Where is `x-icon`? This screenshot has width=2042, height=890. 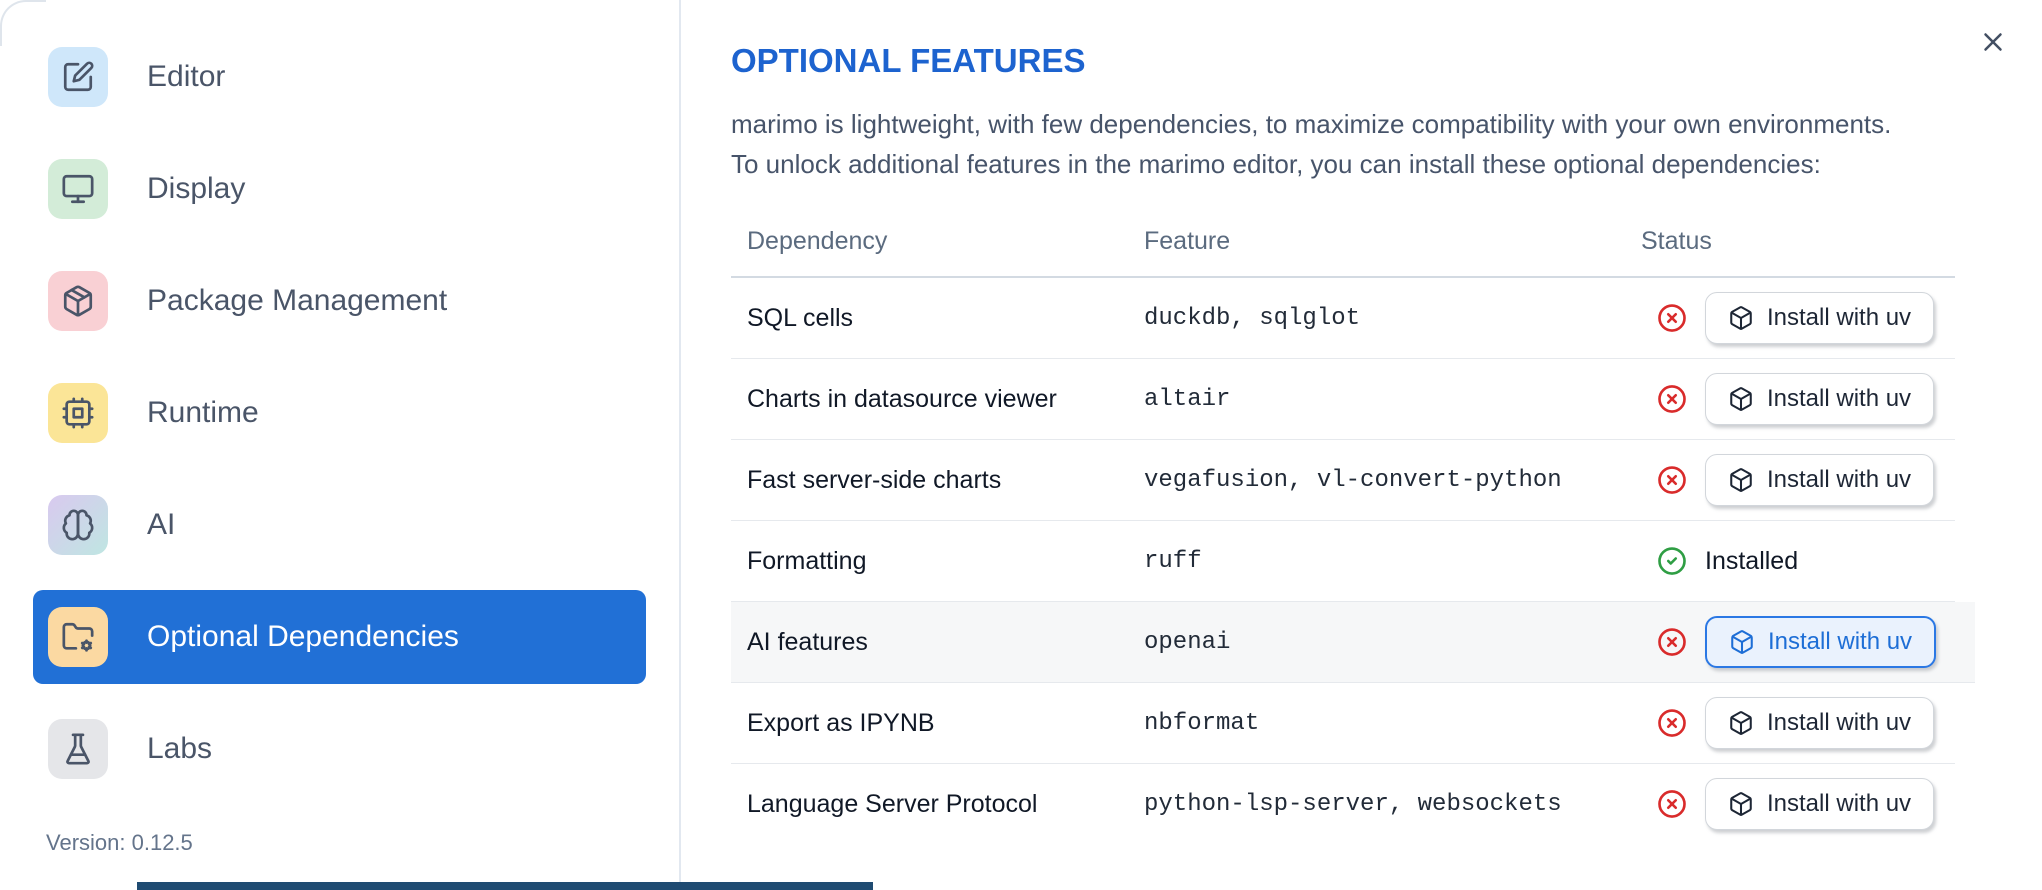
x-icon is located at coordinates (1993, 42).